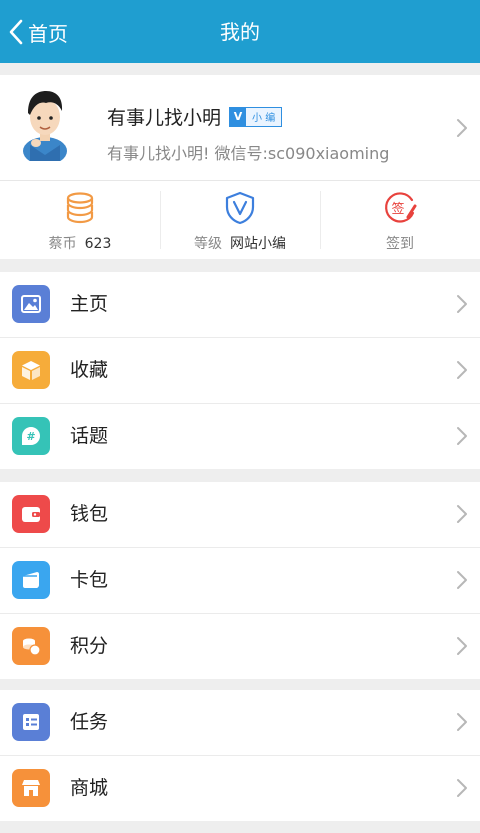  Describe the element at coordinates (80, 208) in the screenshot. I see `coins-stack-icon` at that location.